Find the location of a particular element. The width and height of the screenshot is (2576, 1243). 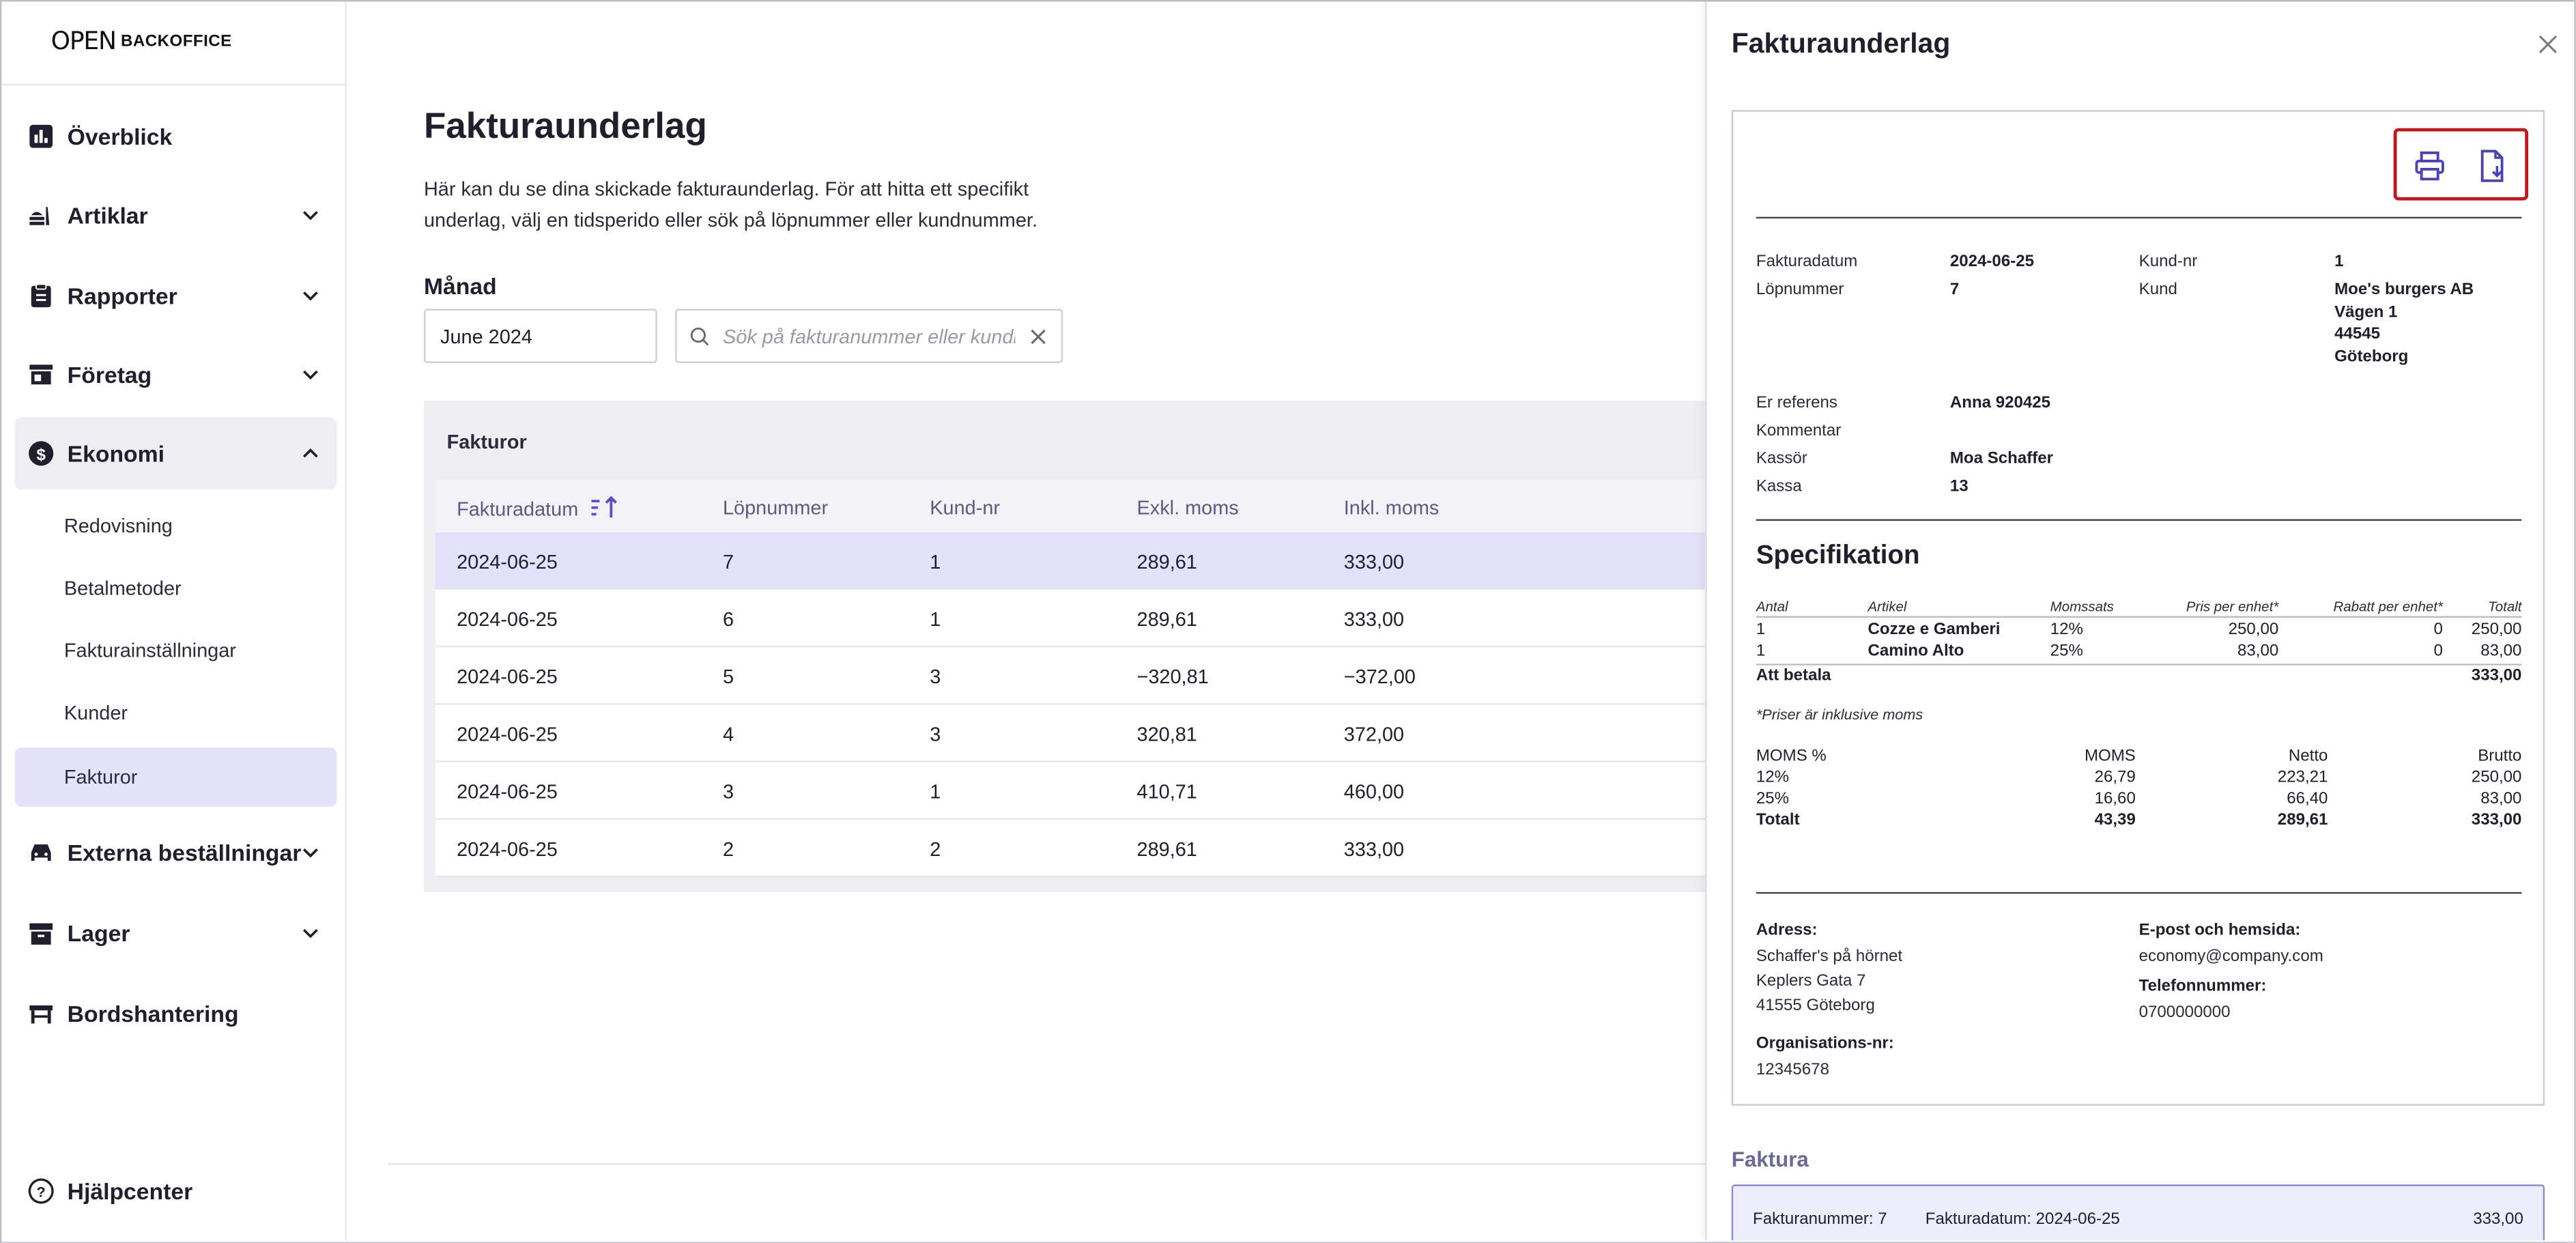

sort-ascending-icon is located at coordinates (605, 507).